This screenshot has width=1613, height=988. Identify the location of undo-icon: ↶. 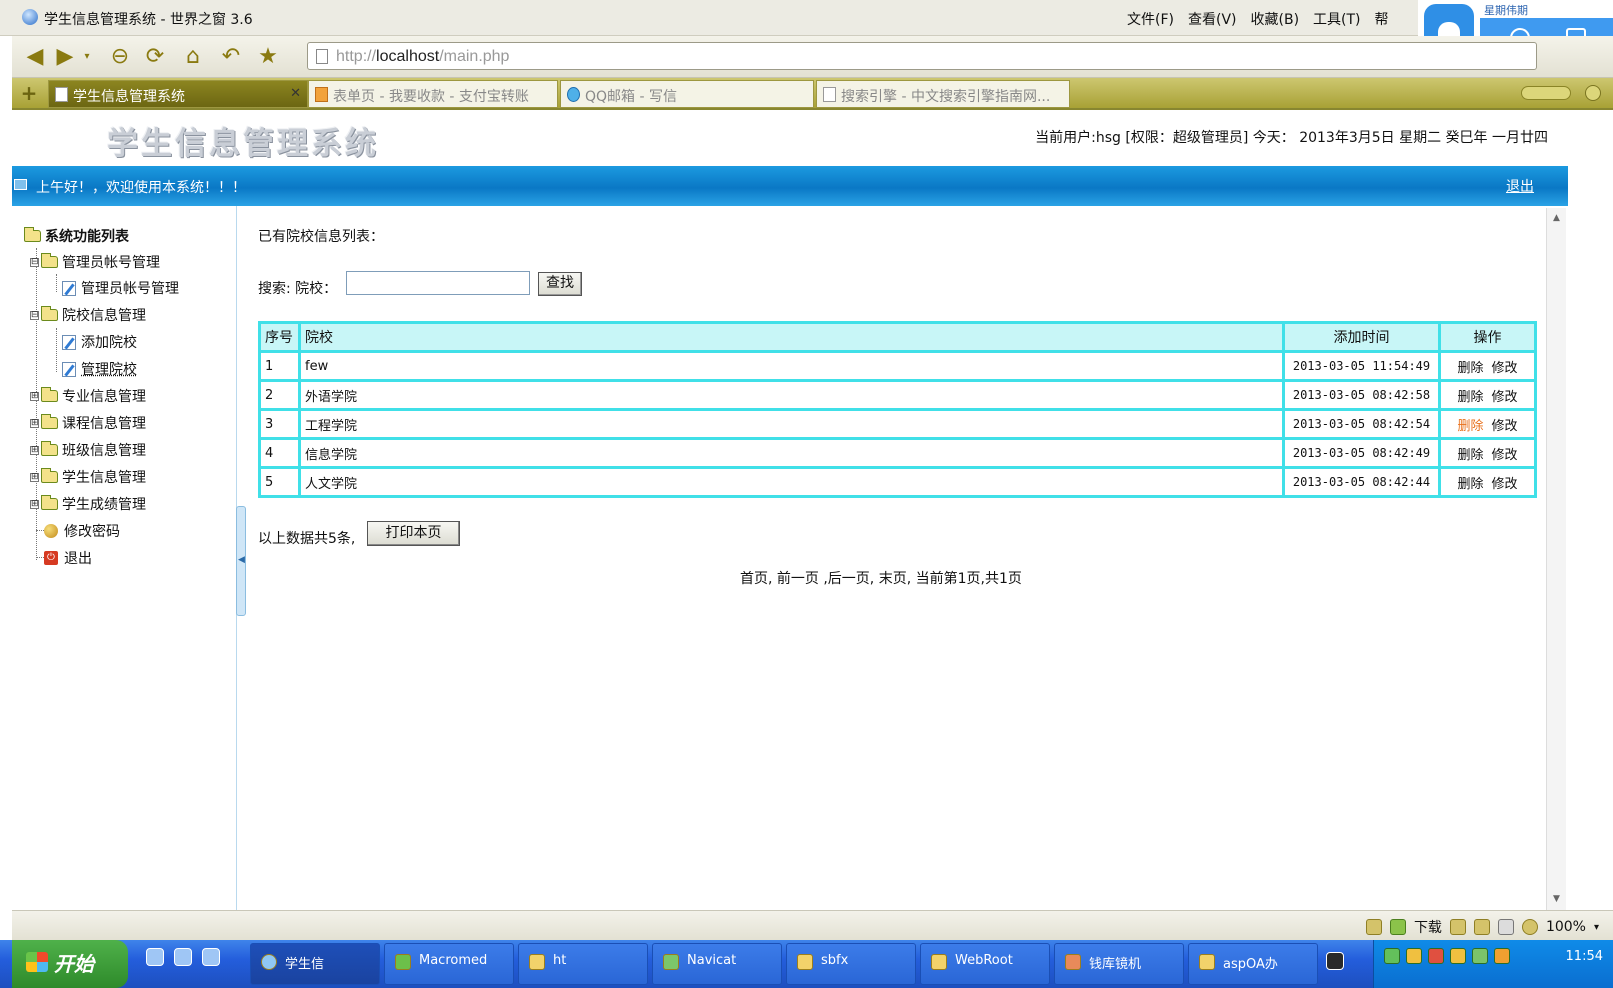
(231, 56).